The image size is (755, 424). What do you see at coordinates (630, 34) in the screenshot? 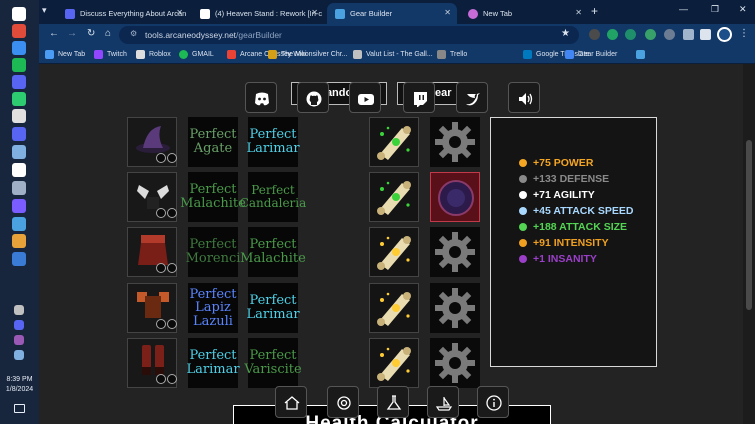
I see `extension-3-icon` at bounding box center [630, 34].